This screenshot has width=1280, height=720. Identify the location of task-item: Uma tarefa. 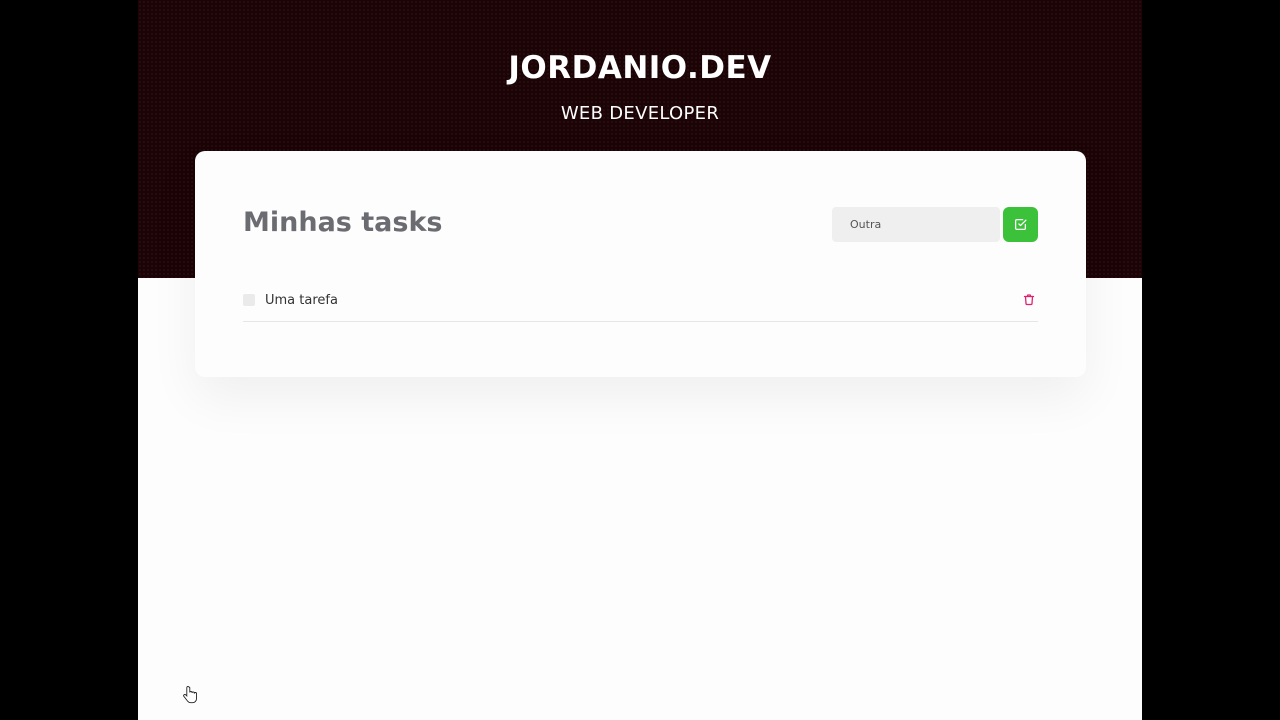
(640, 300).